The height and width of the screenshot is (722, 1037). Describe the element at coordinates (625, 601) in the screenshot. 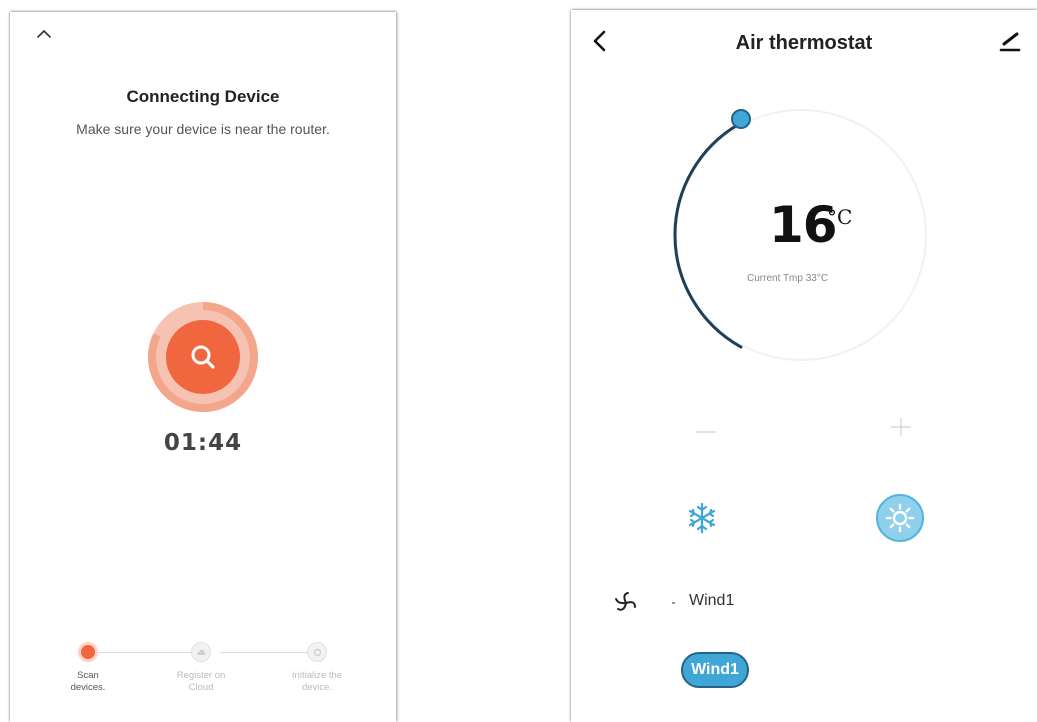

I see `fan-icon` at that location.